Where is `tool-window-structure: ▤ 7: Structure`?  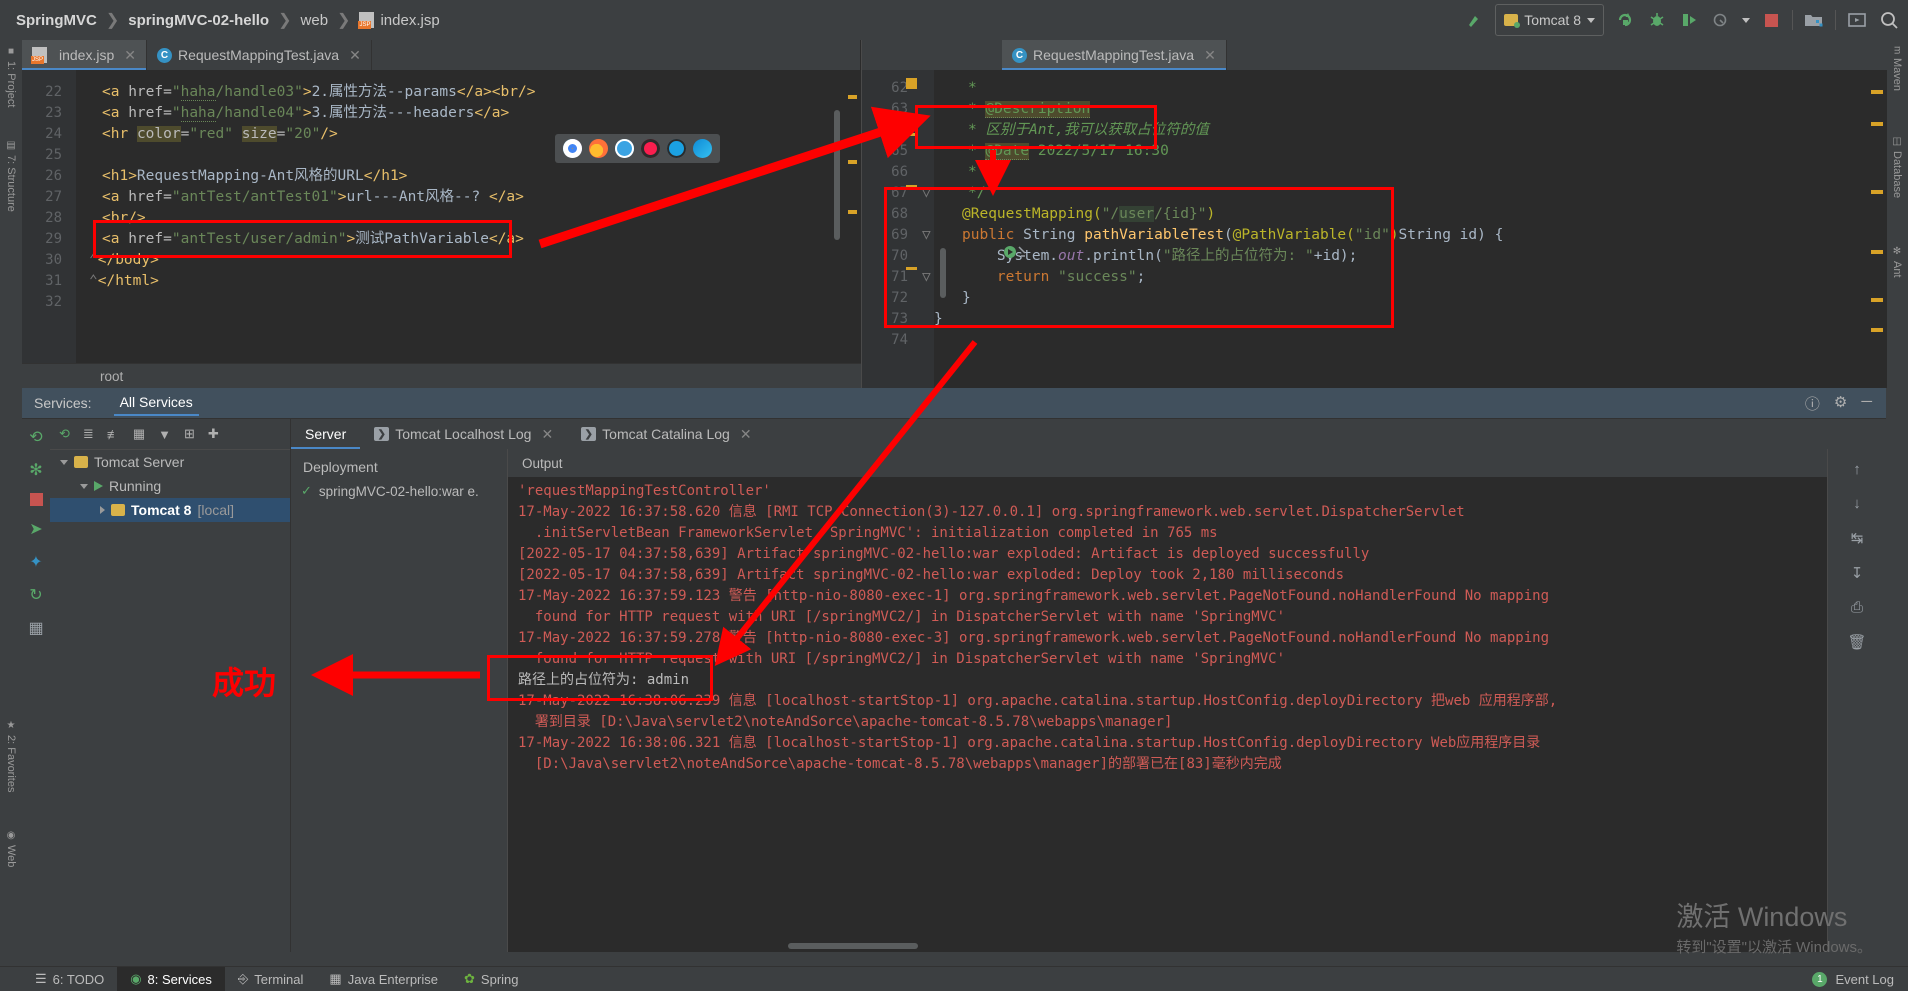
tool-window-structure: ▤ 7: Structure is located at coordinates (11, 176).